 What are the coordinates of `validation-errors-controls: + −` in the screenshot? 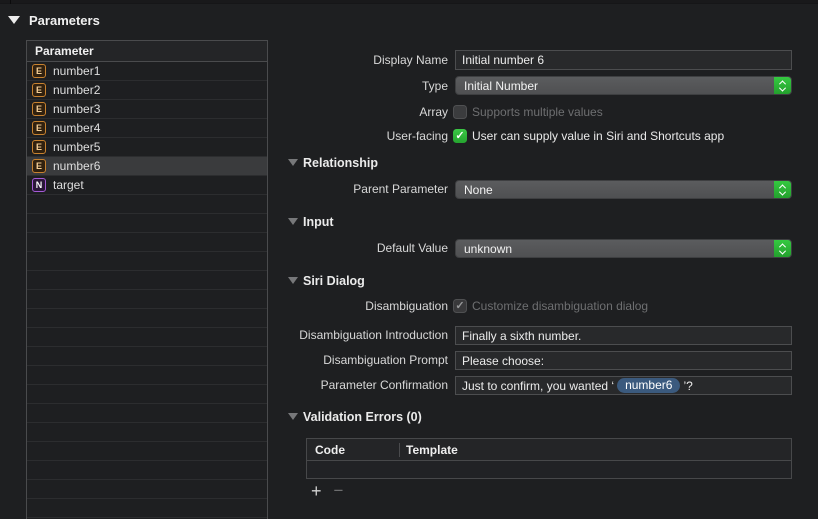 It's located at (327, 491).